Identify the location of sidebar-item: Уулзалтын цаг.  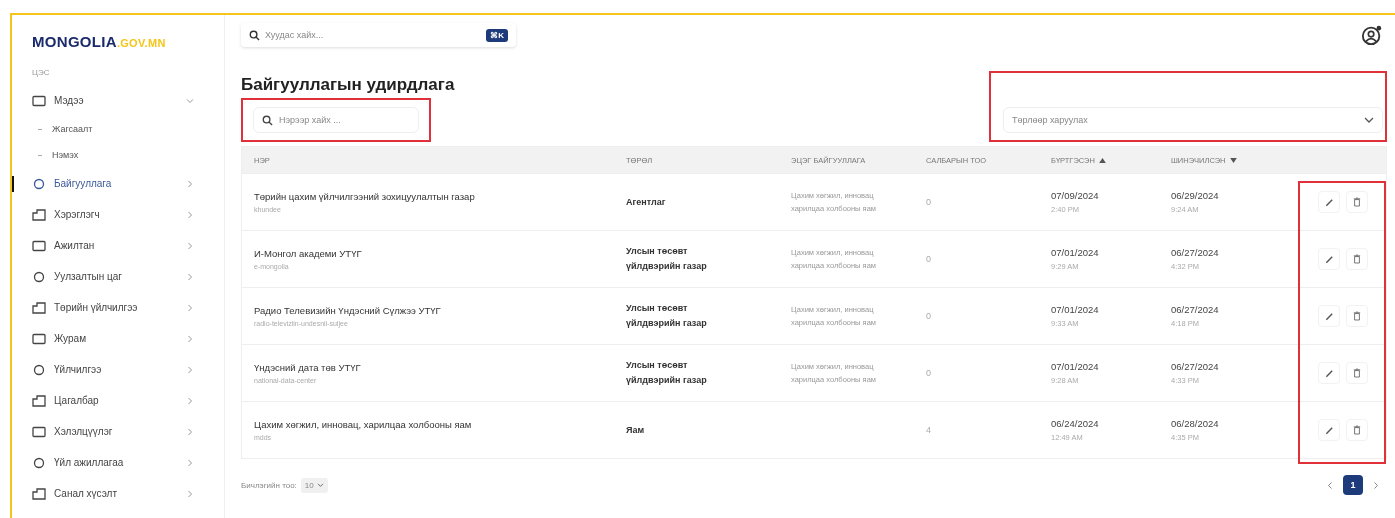
(128, 276).